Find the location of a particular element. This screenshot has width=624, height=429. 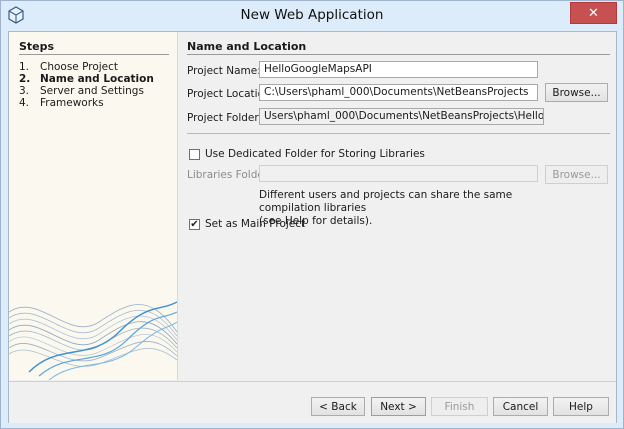

step-label: Frameworks is located at coordinates (72, 103).